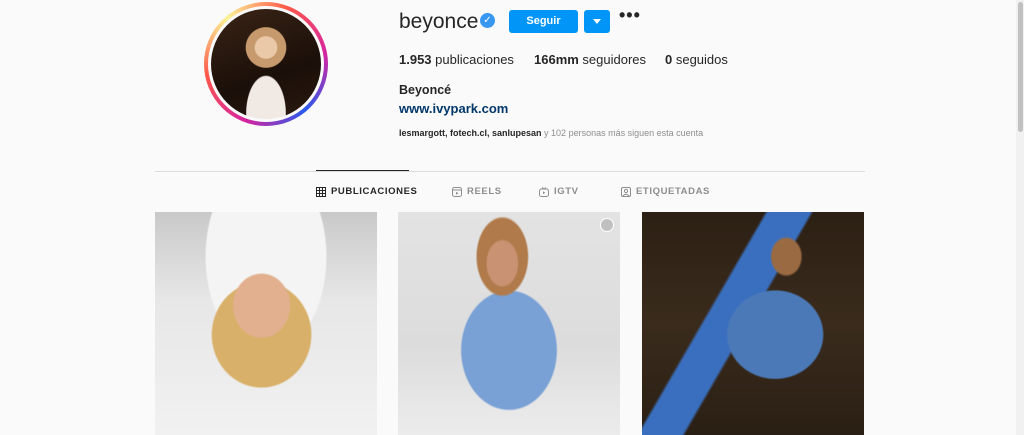 This screenshot has width=1024, height=435. I want to click on tagged-icon, so click(626, 191).